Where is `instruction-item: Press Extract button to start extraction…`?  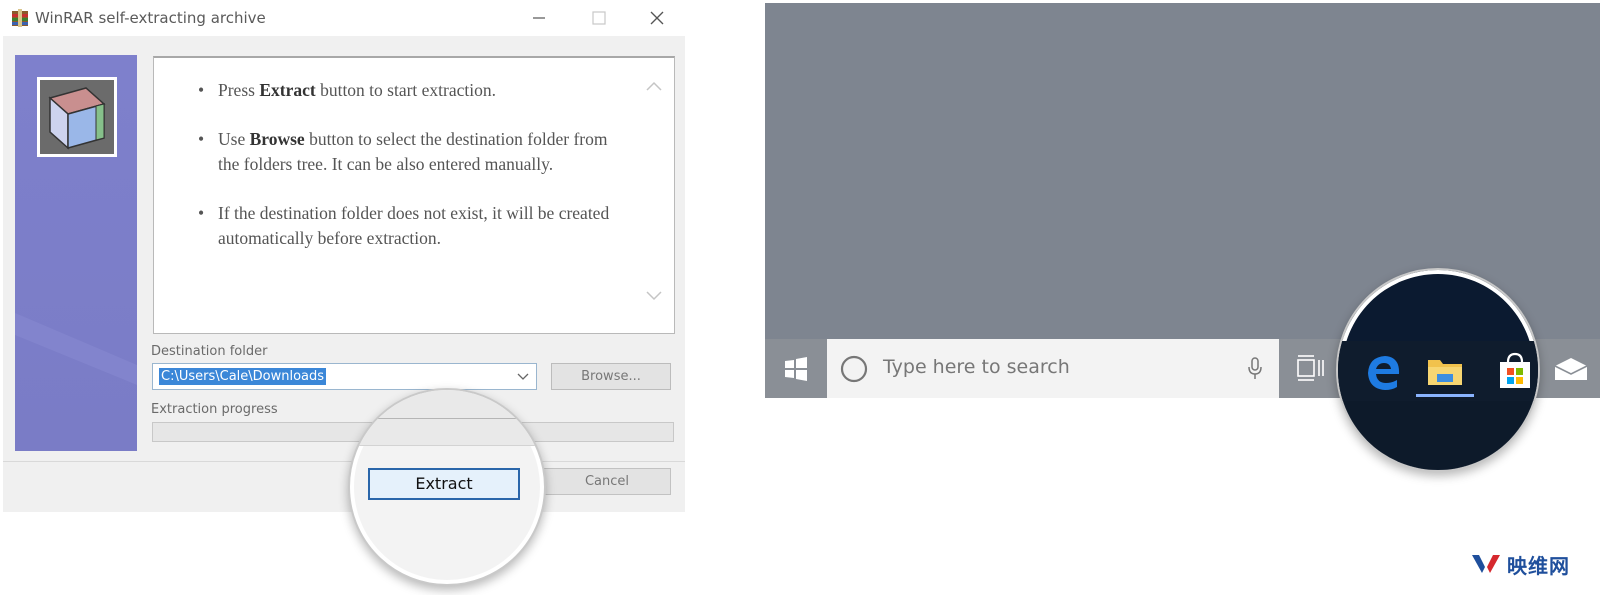 instruction-item: Press Extract button to start extraction… is located at coordinates (409, 90).